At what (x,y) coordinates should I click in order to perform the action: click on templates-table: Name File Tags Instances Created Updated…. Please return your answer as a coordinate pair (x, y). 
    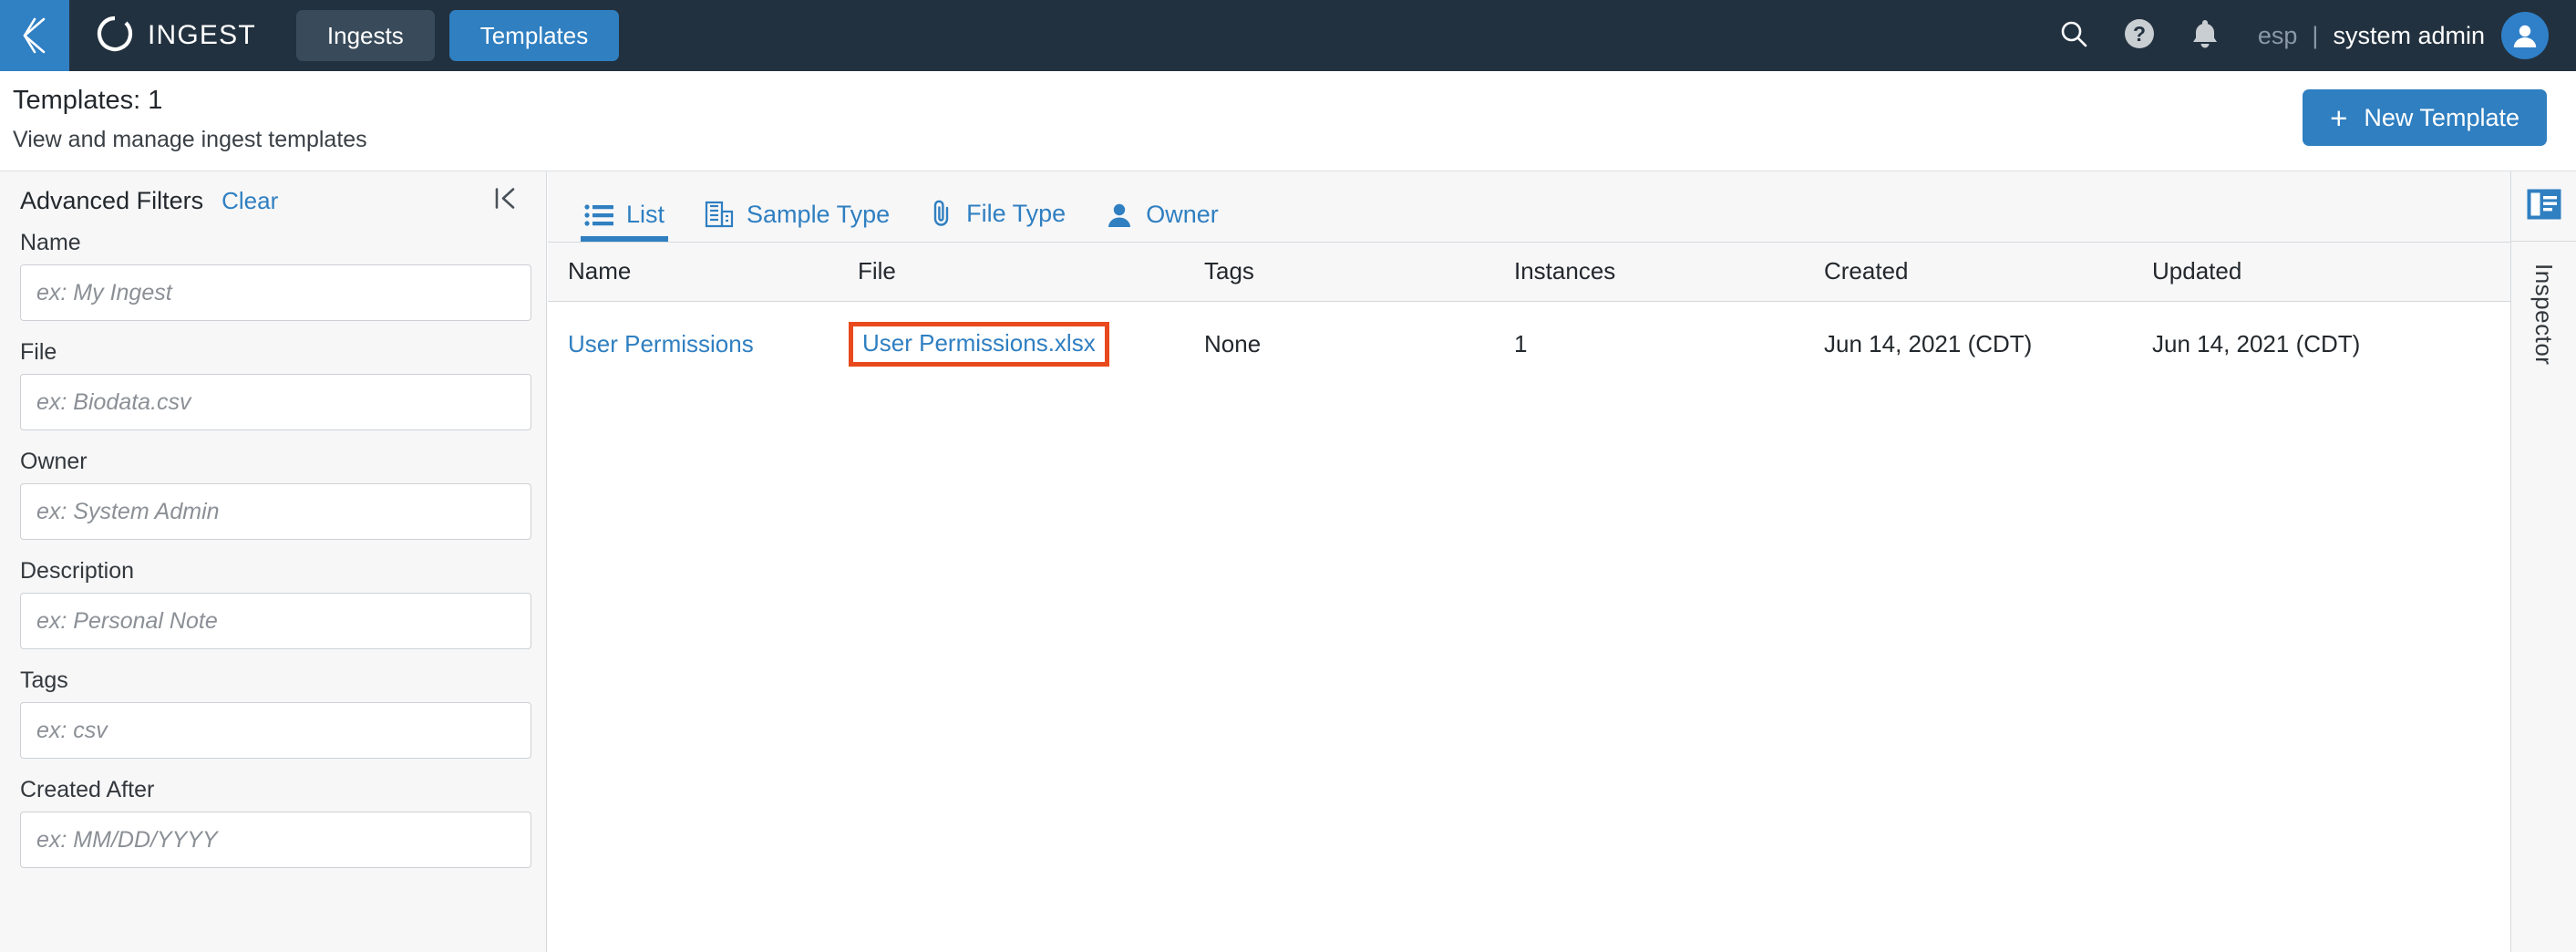
    Looking at the image, I should click on (1529, 315).